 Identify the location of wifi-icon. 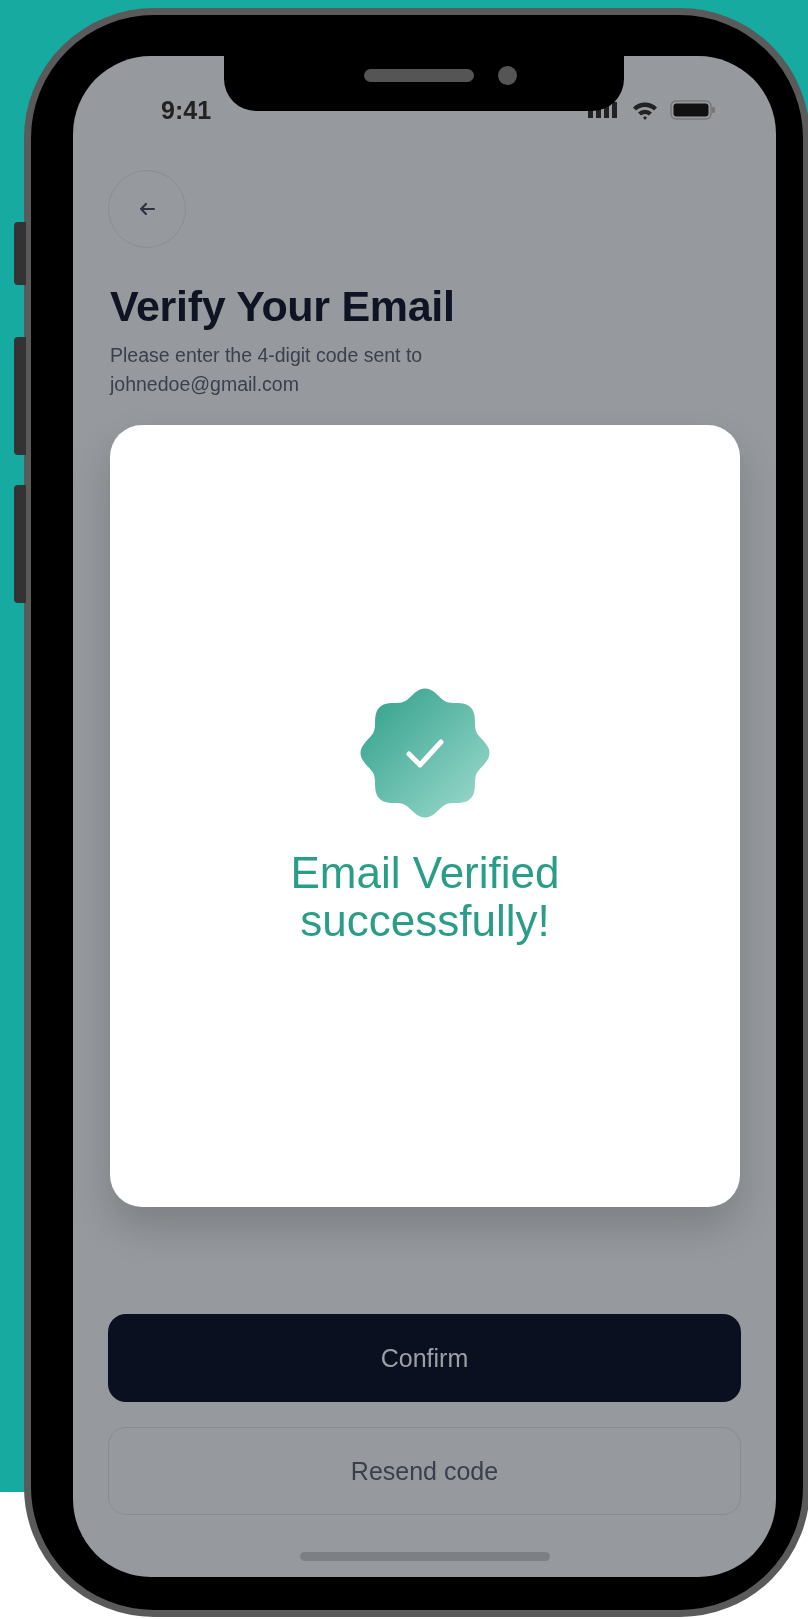
(645, 110).